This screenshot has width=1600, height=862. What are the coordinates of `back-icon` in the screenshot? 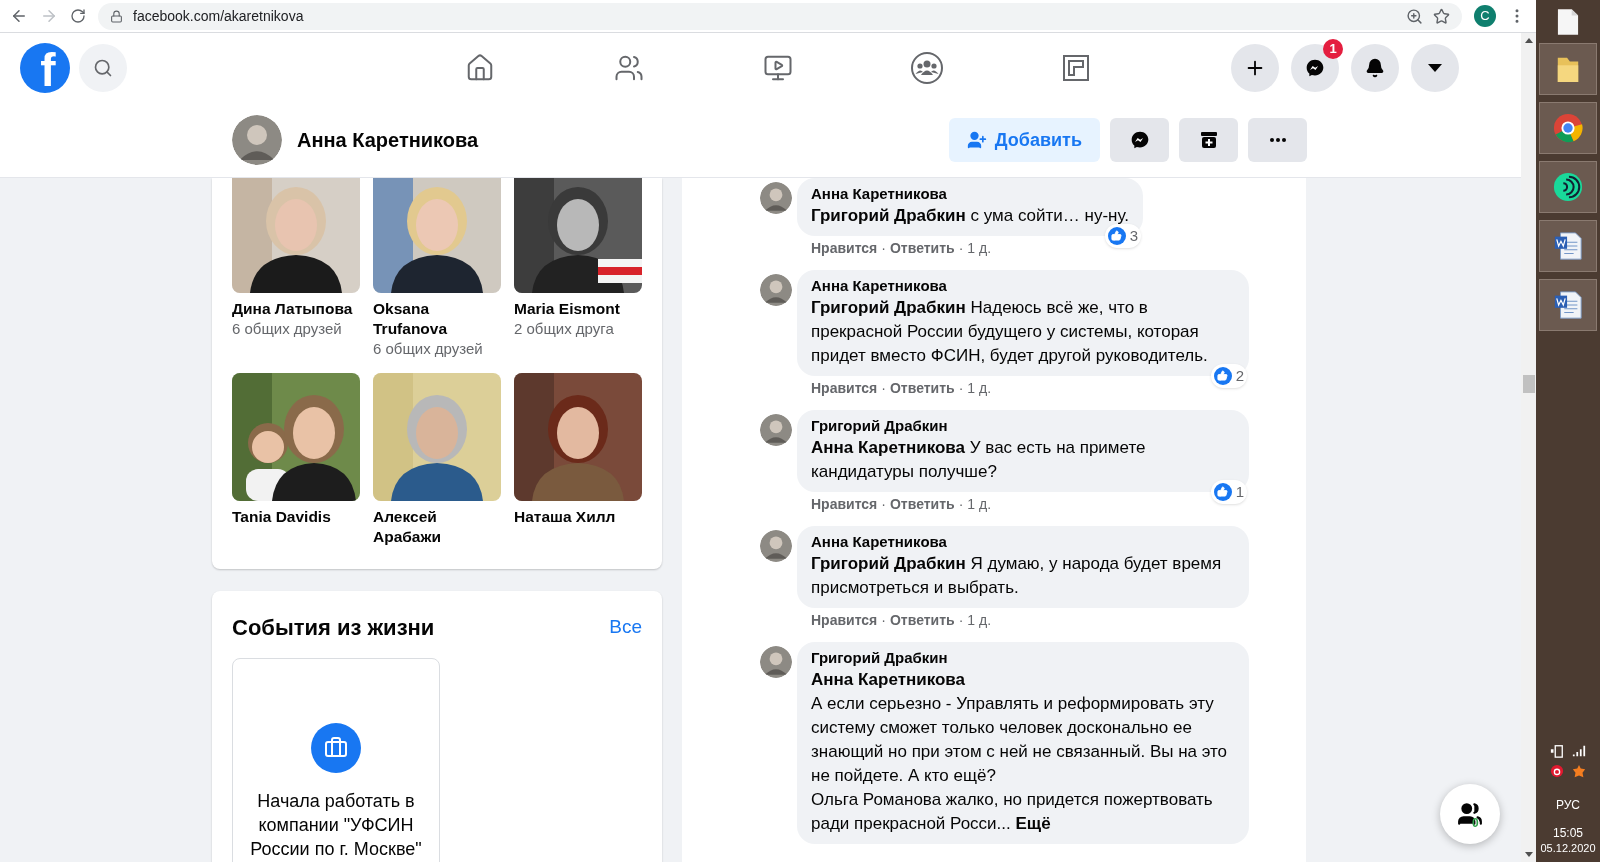 It's located at (19, 16).